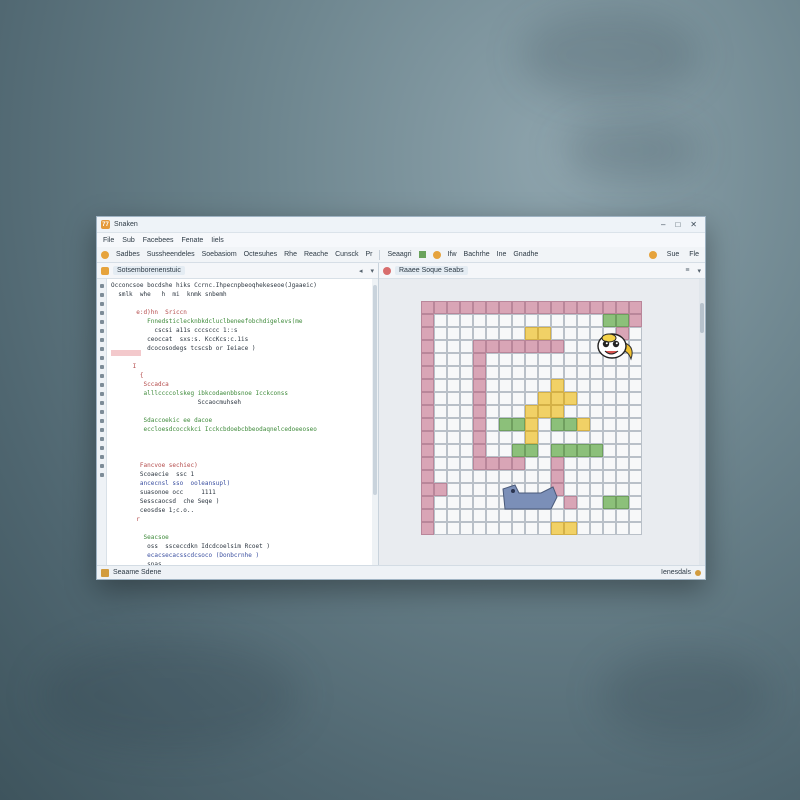 The image size is (800, 800). I want to click on code-line: e:d)hn Sriccn, so click(240, 312).